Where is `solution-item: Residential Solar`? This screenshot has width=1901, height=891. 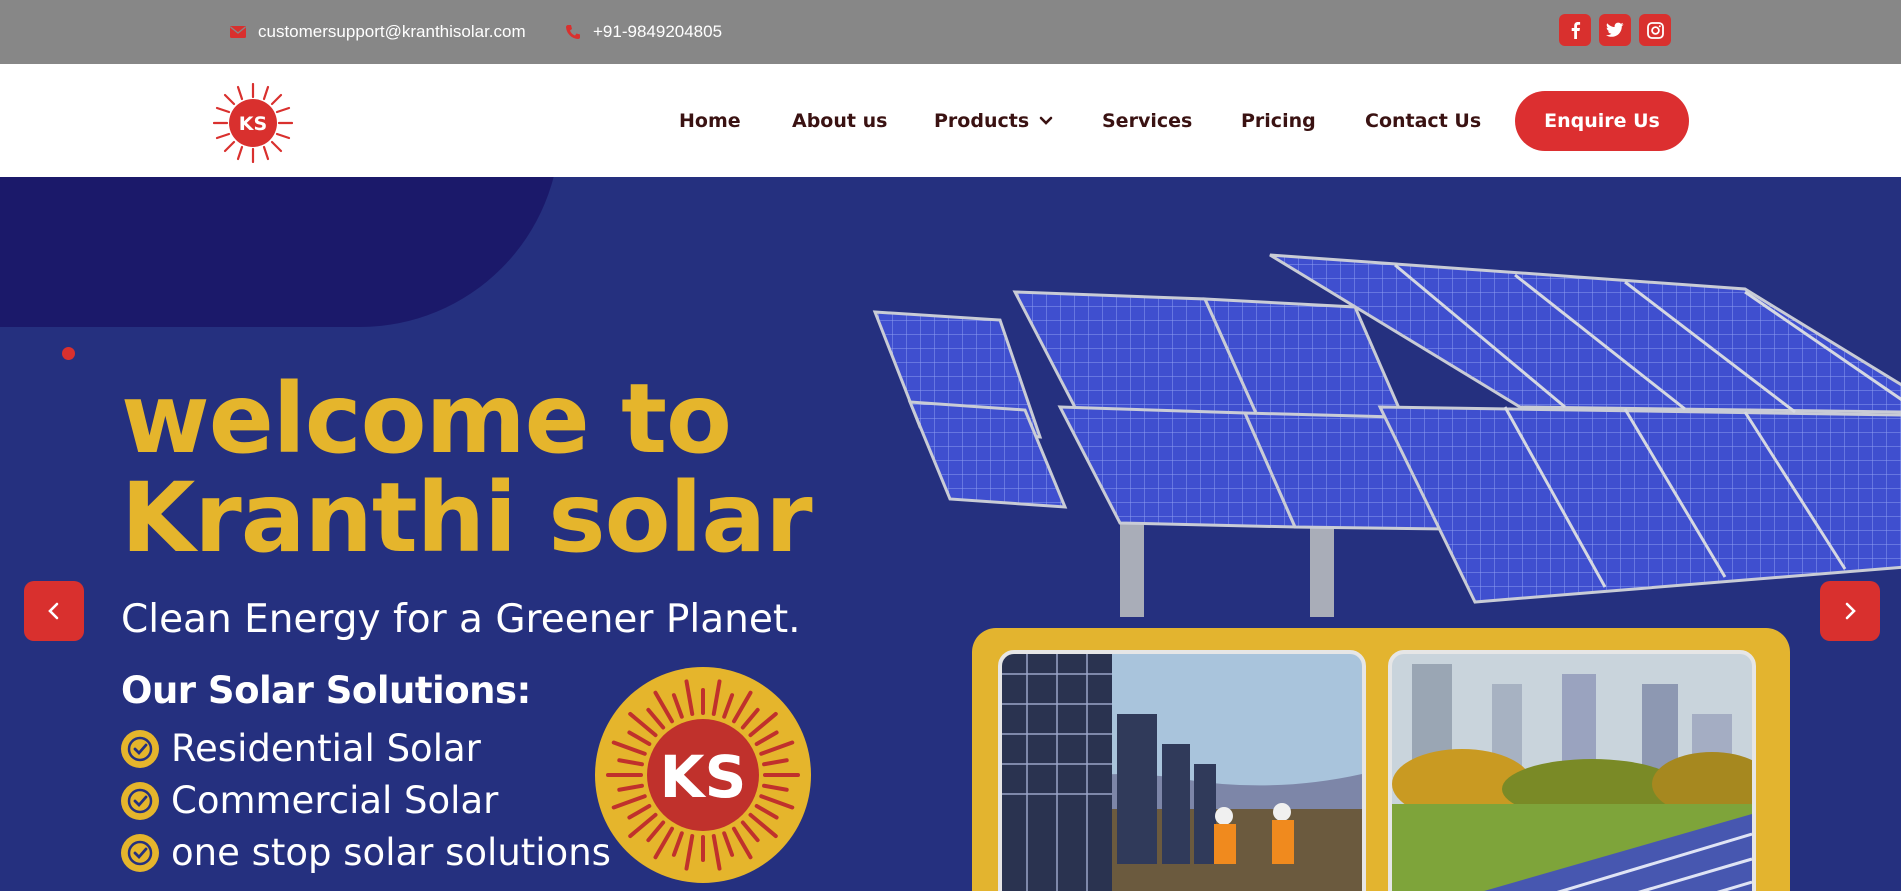 solution-item: Residential Solar is located at coordinates (301, 748).